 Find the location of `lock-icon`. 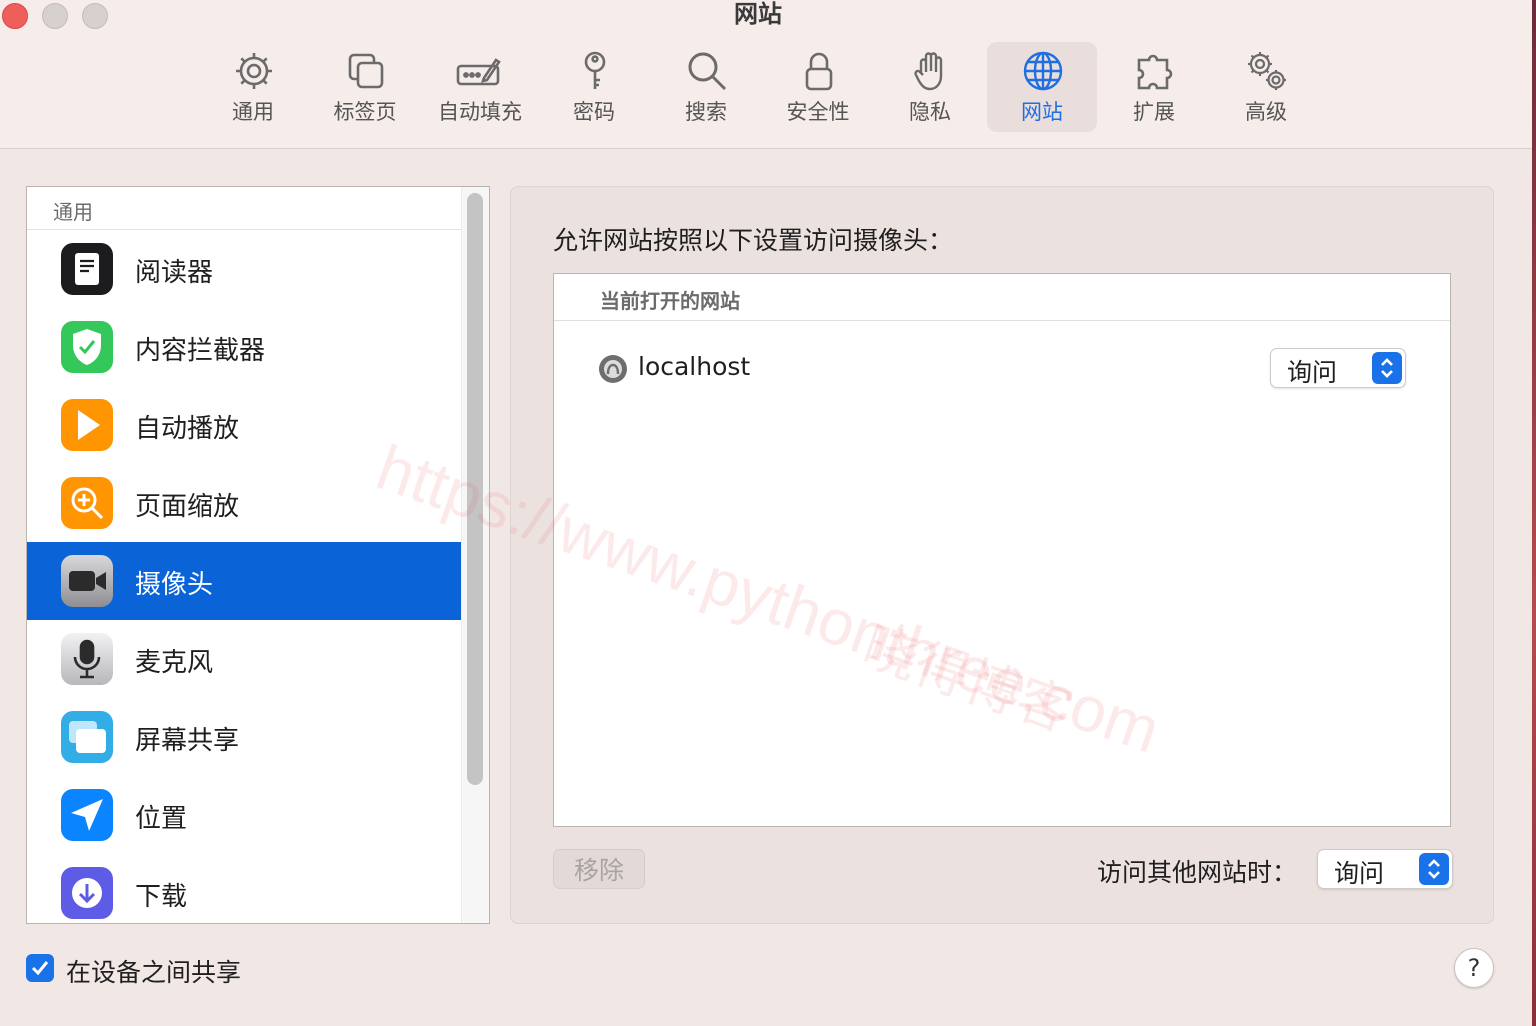

lock-icon is located at coordinates (819, 71).